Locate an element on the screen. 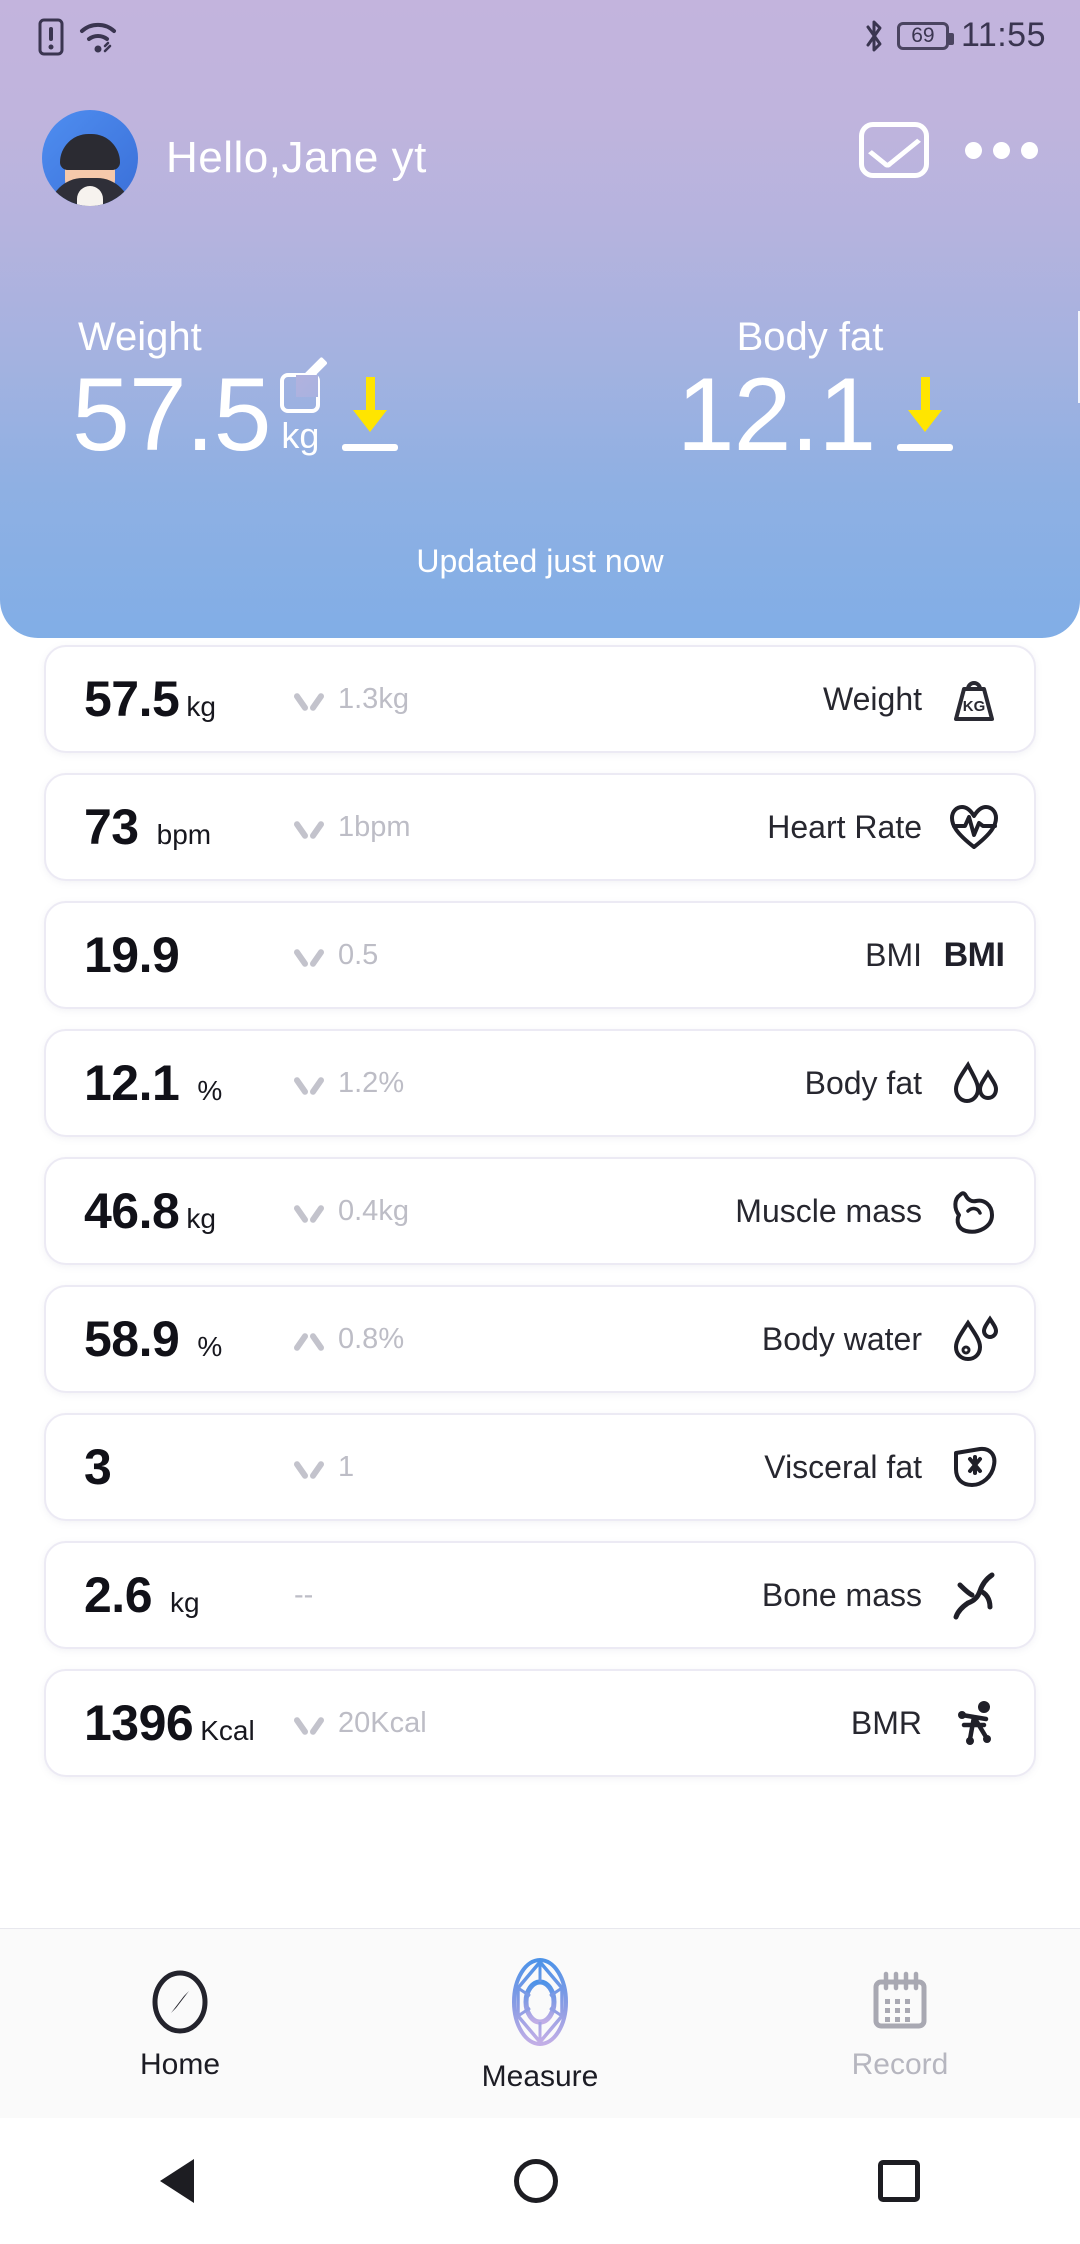 The height and width of the screenshot is (2244, 1080). nav-item-home: Home is located at coordinates (180, 2024).